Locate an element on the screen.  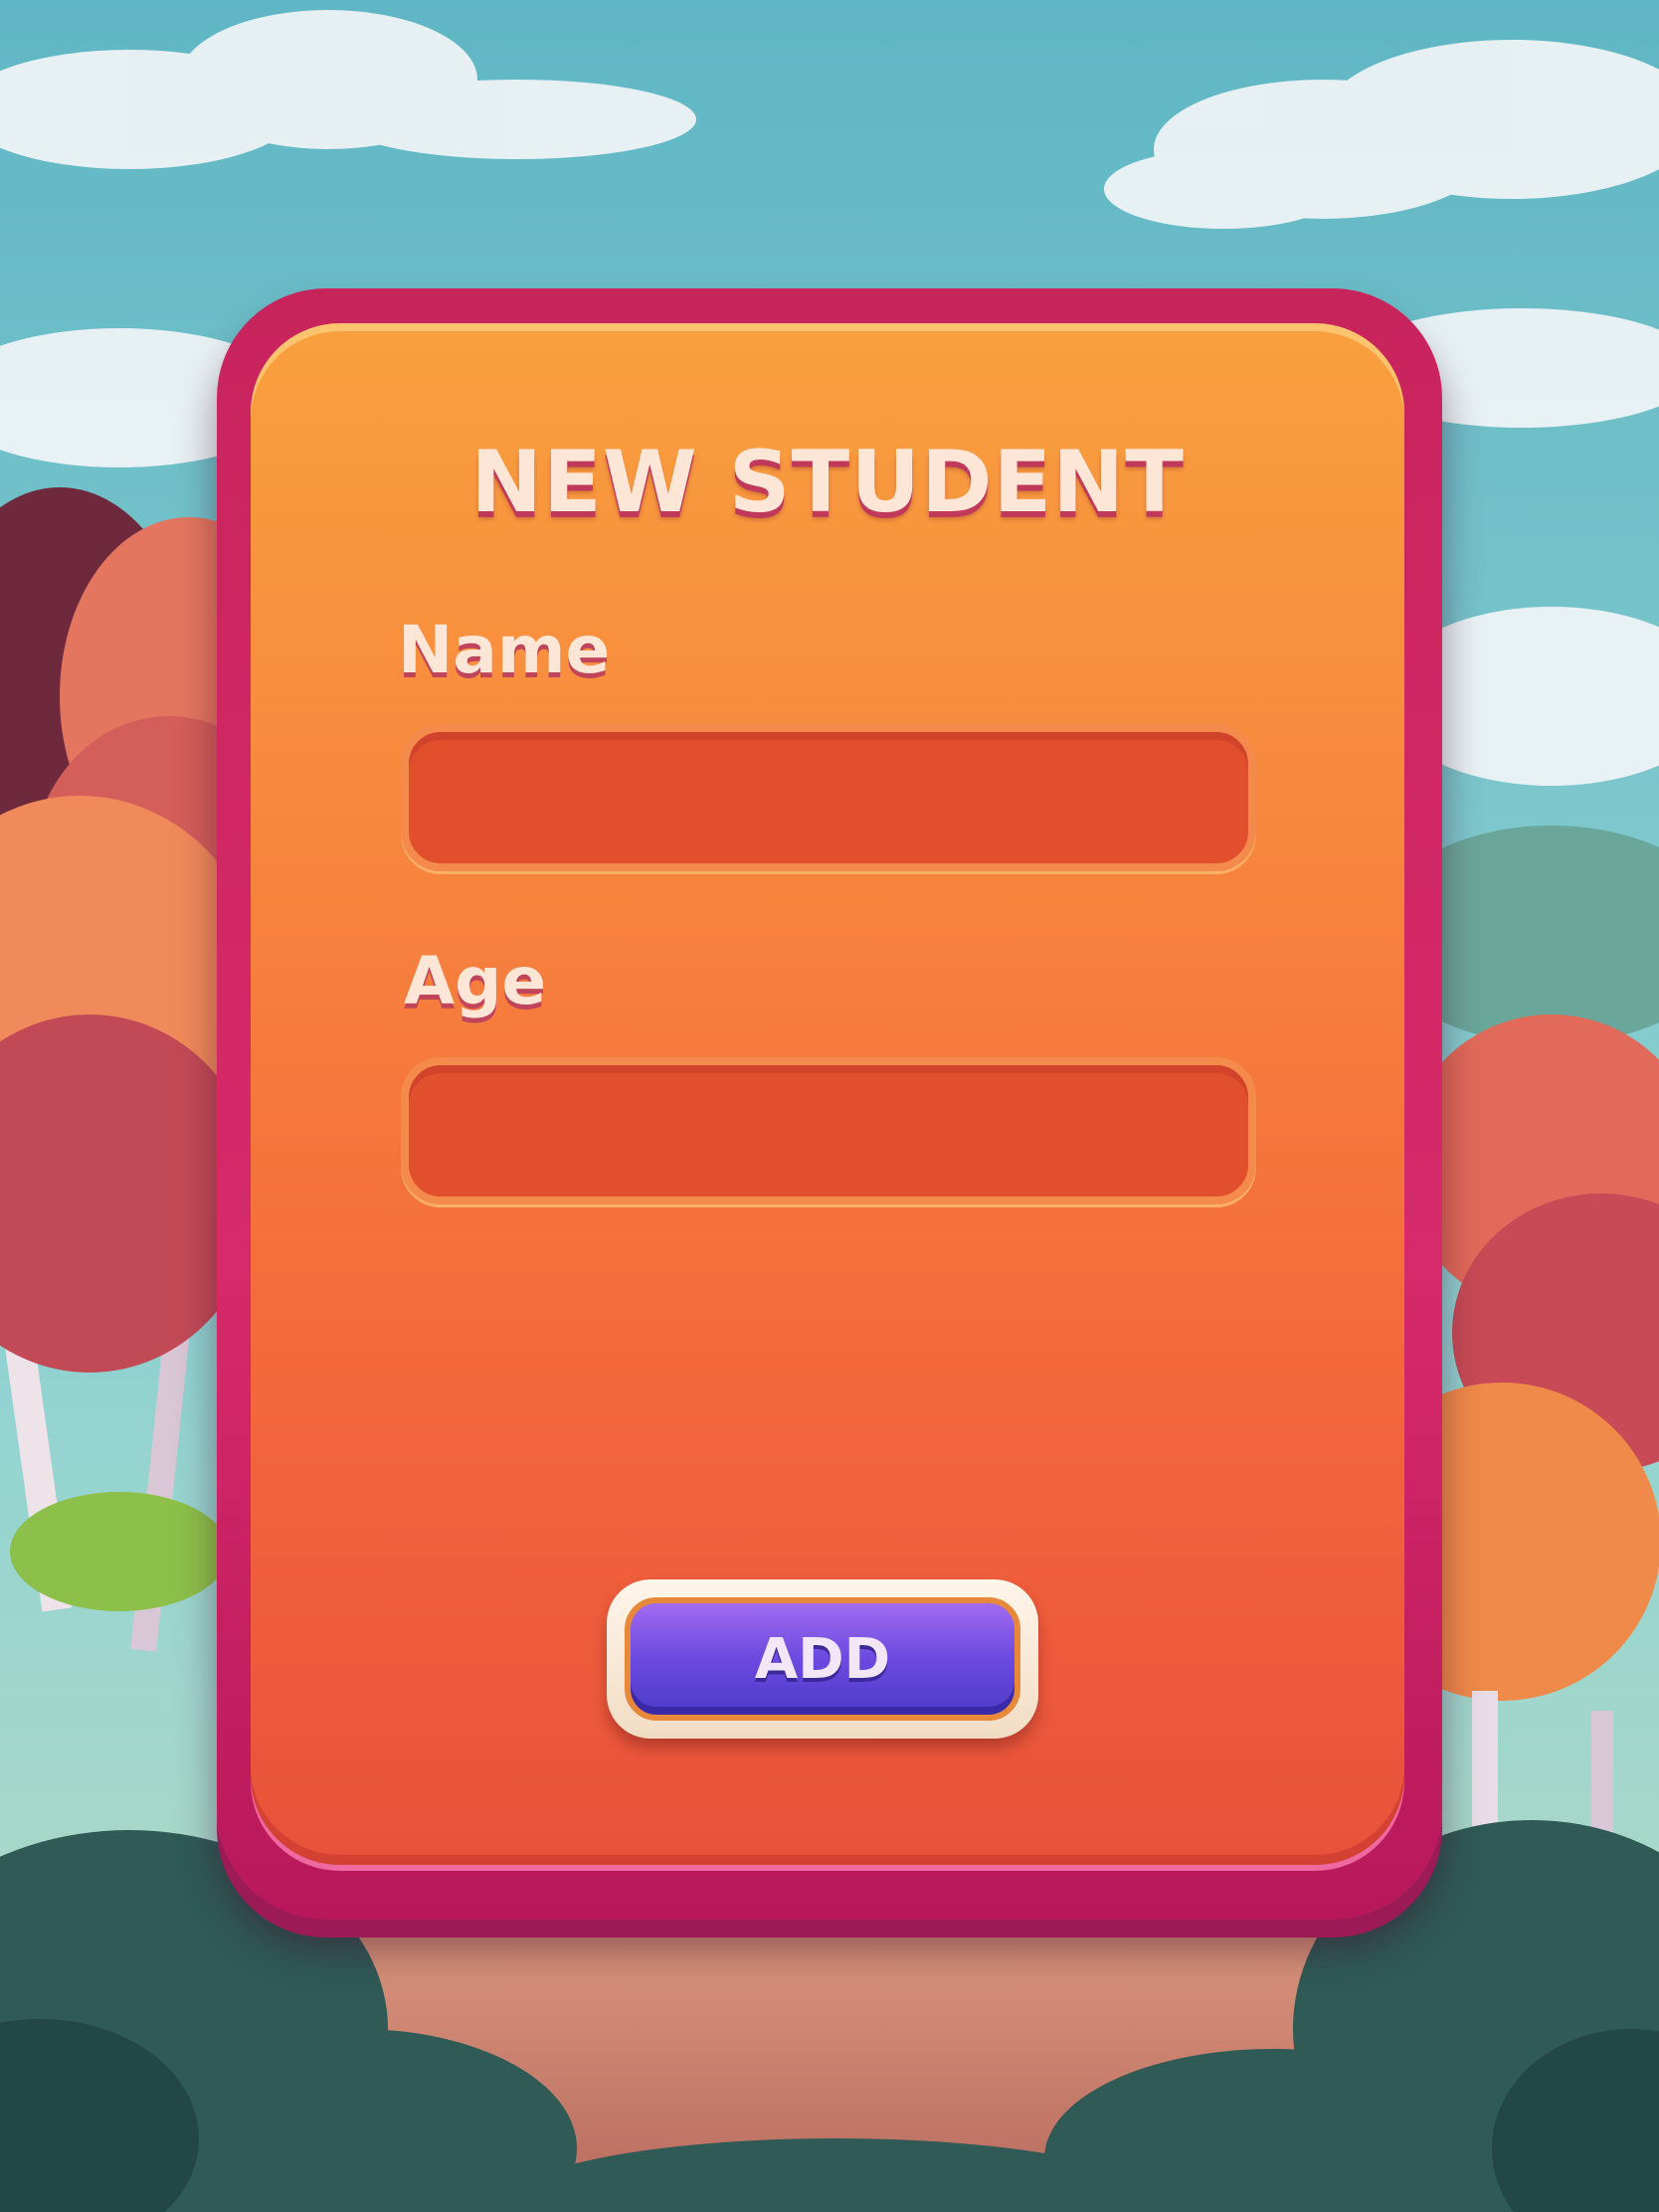
name-field-container is located at coordinates (828, 797).